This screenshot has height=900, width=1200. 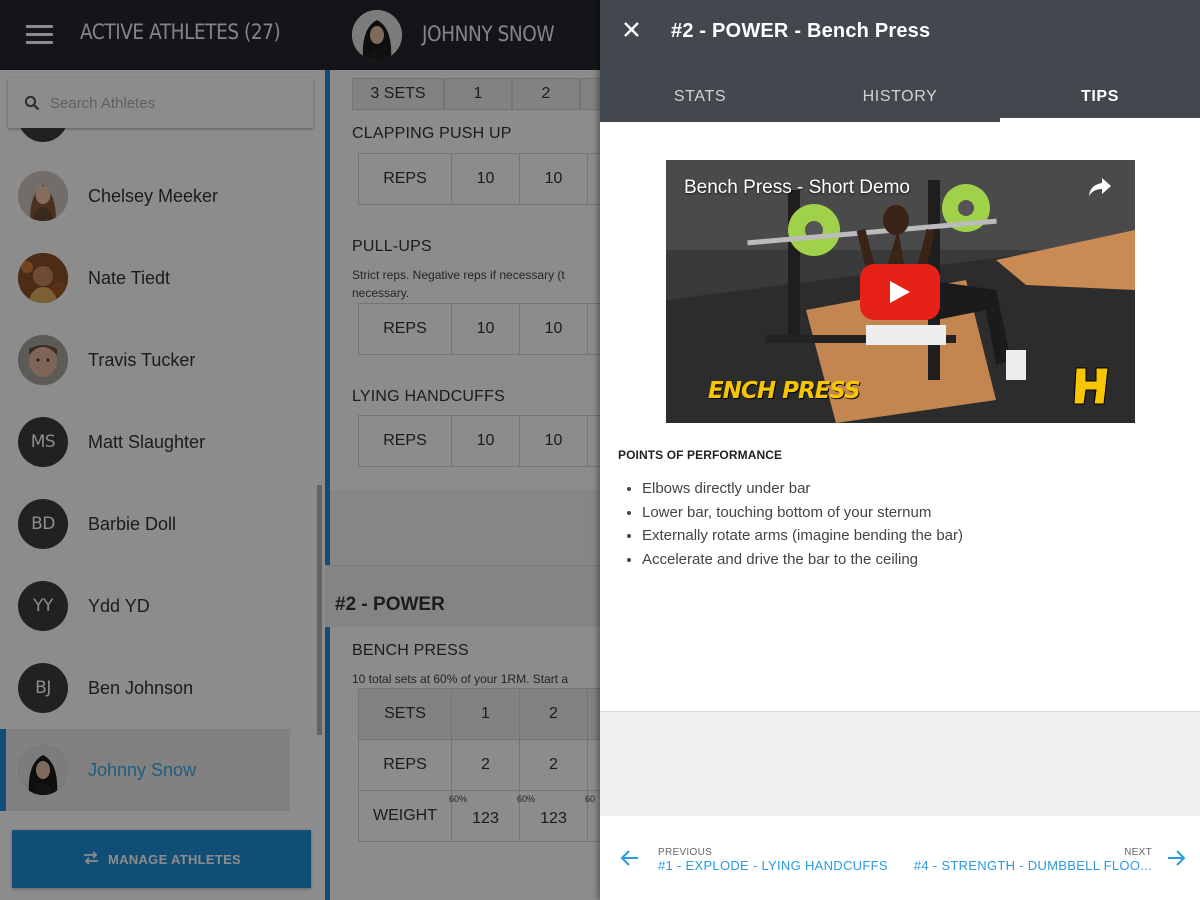 What do you see at coordinates (377, 35) in the screenshot?
I see `athlete-avatar` at bounding box center [377, 35].